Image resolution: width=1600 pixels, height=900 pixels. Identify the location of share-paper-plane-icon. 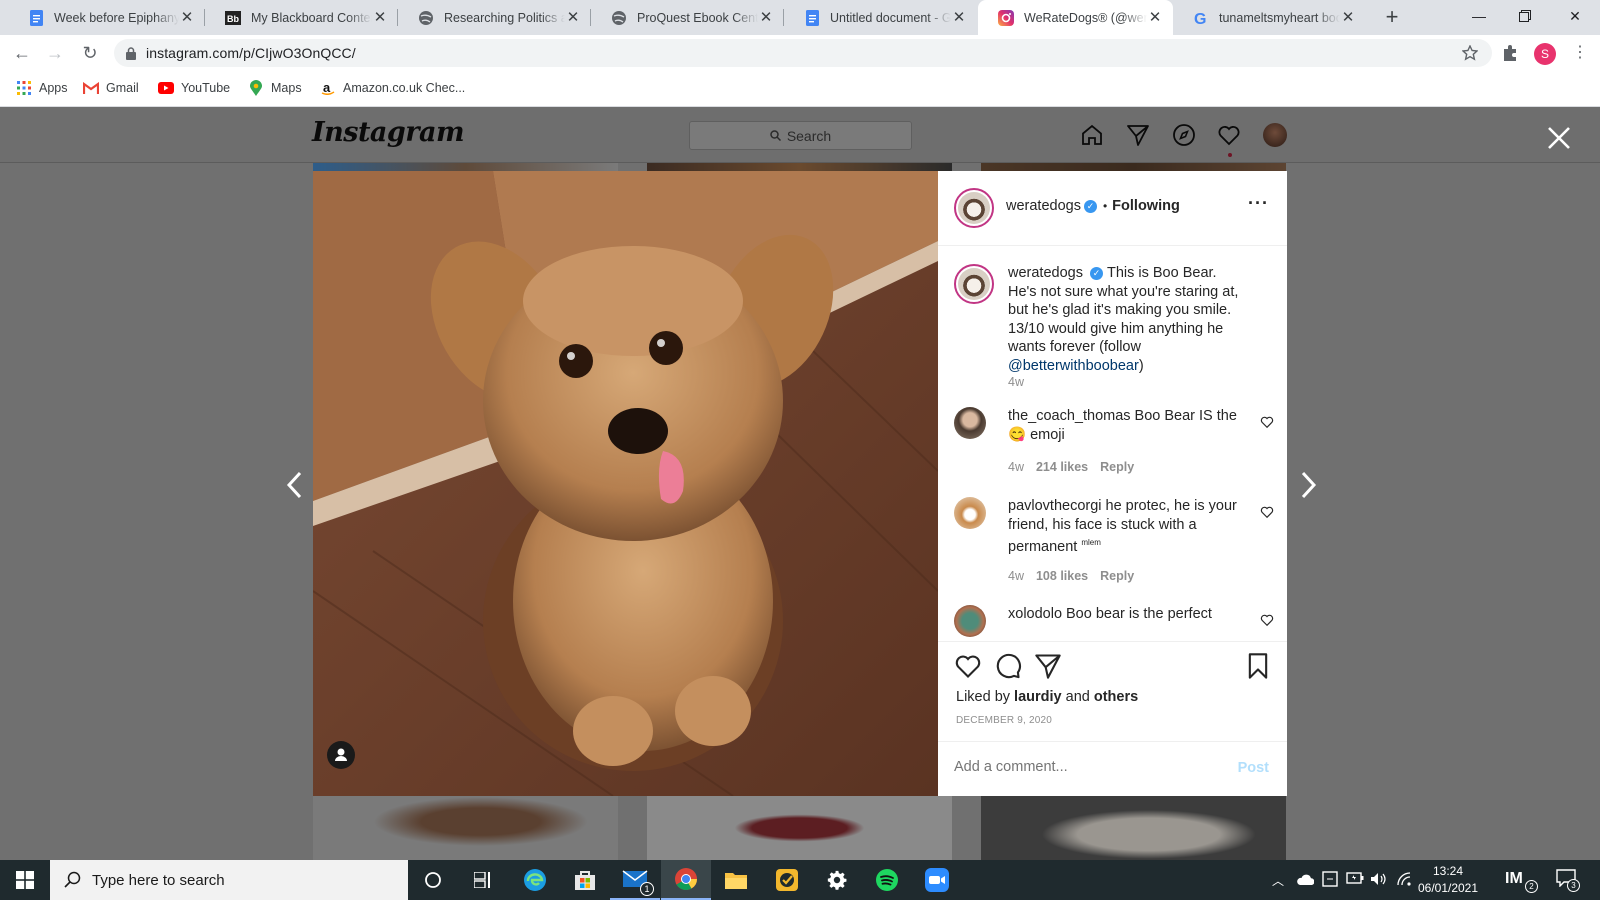
(1048, 666).